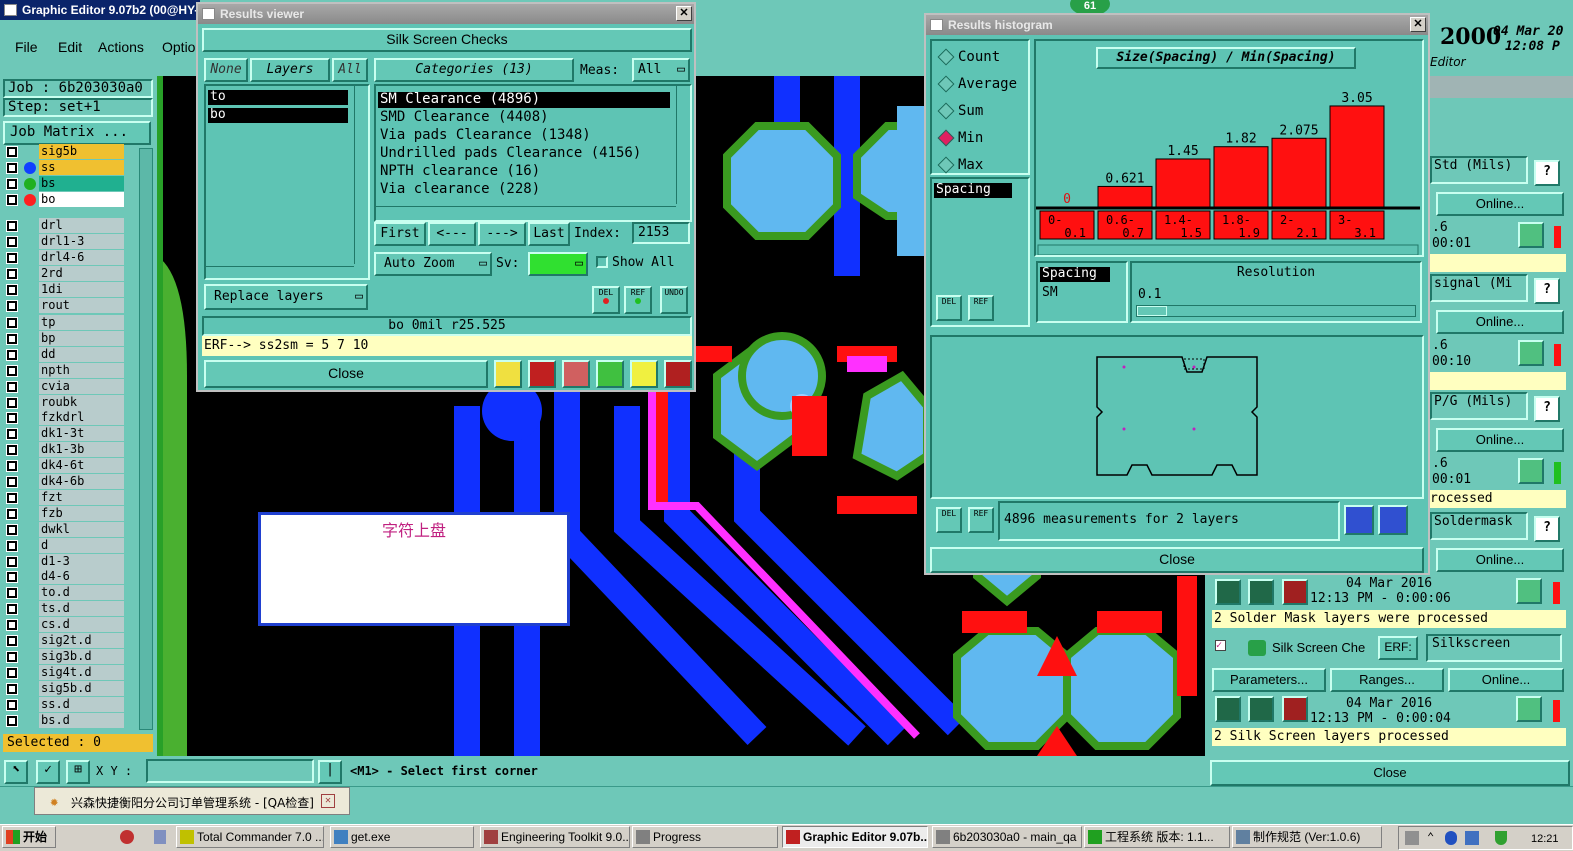 This screenshot has width=1573, height=851. I want to click on layer-row: bs, so click(65, 184).